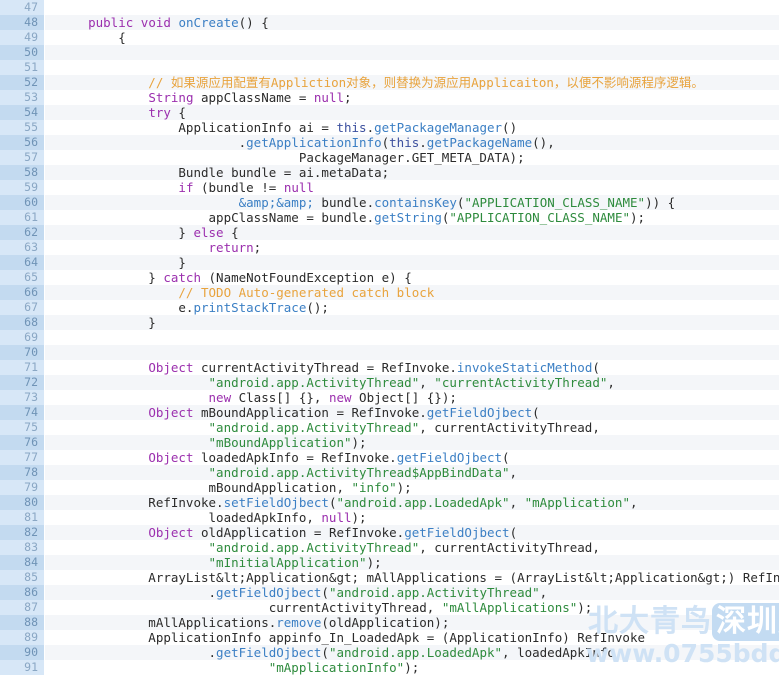 The image size is (779, 676). What do you see at coordinates (411, 562) in the screenshot?
I see `code-line-text: "mInitialApplication");` at bounding box center [411, 562].